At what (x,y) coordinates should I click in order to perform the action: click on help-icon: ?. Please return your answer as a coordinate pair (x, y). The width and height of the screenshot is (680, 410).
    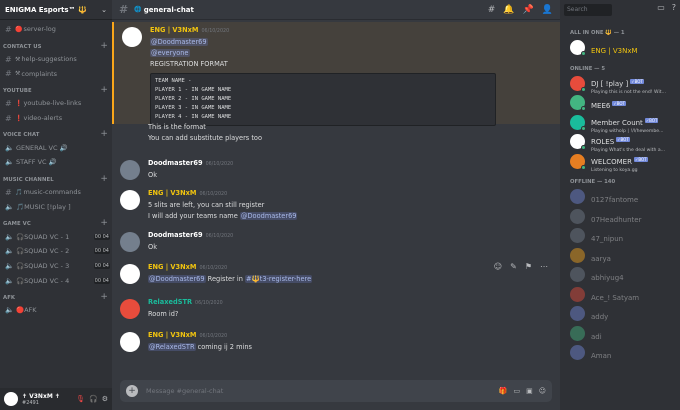
    Looking at the image, I should click on (674, 7).